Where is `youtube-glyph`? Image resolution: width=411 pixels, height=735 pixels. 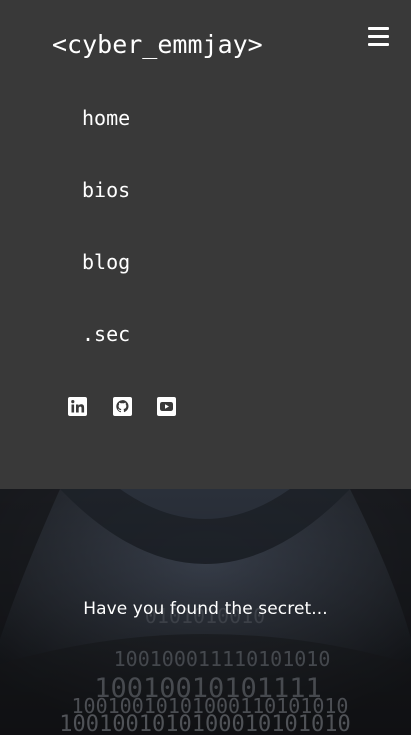
youtube-glyph is located at coordinates (166, 406).